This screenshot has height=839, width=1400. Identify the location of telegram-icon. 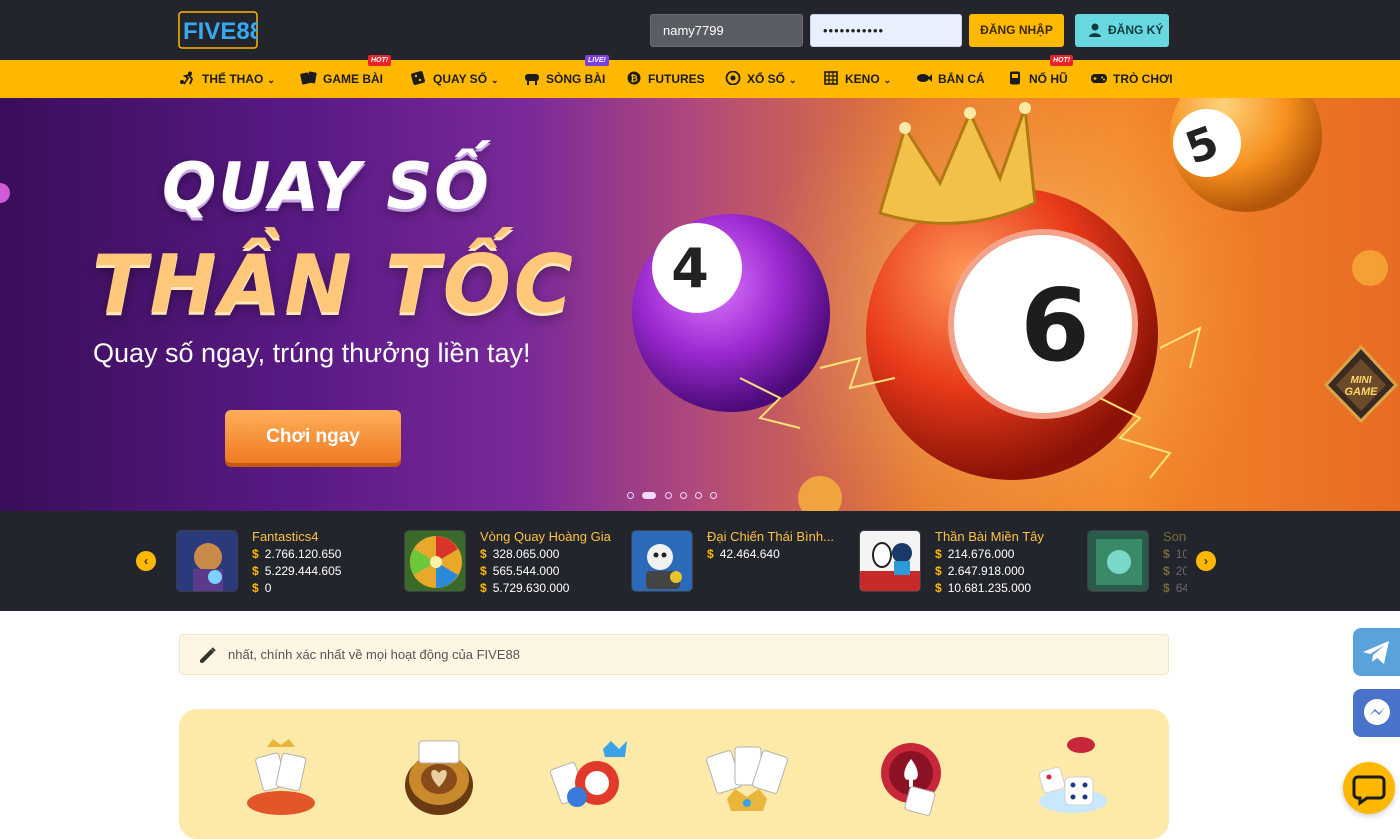
(1376, 652).